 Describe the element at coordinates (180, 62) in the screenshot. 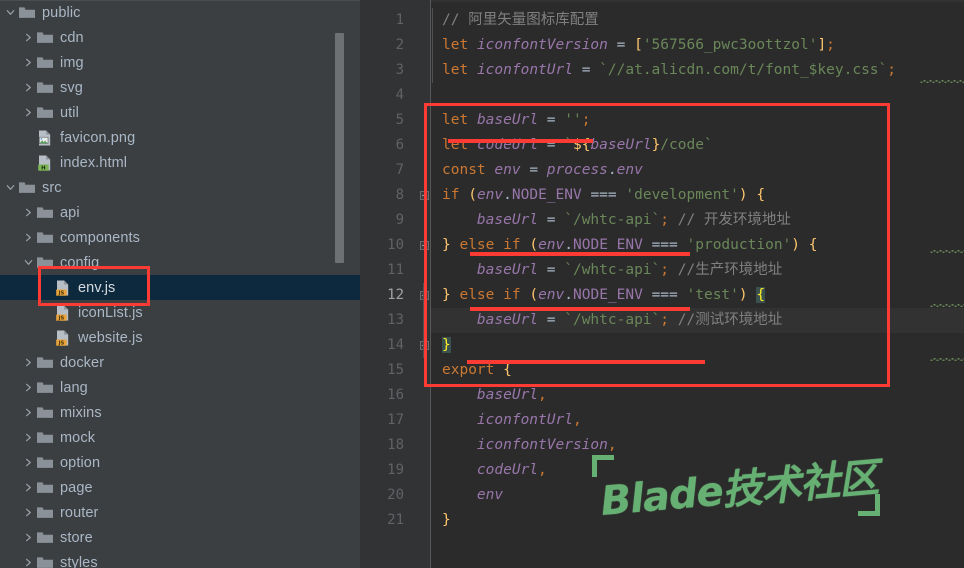

I see `tree-item-img: img` at that location.